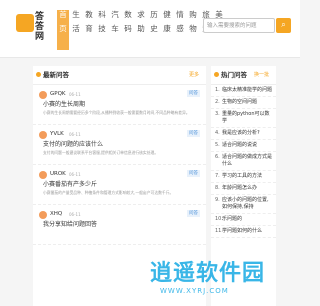  What do you see at coordinates (217, 114) in the screenshot?
I see `hot-item-rank: 3.` at bounding box center [217, 114].